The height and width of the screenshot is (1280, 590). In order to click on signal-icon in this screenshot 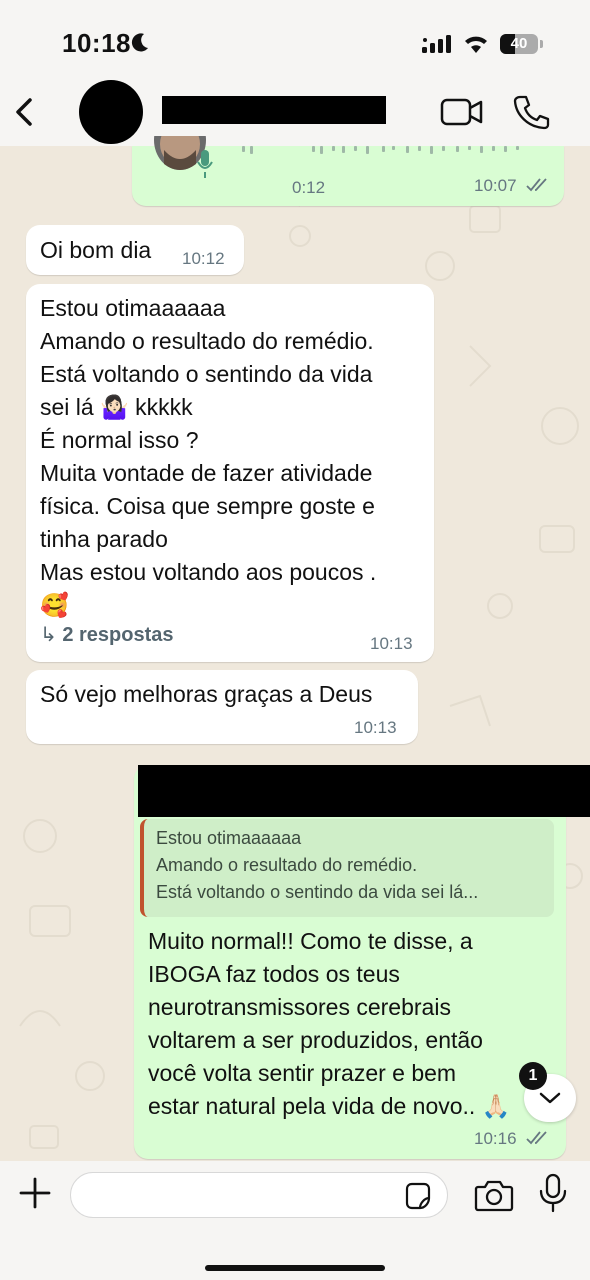, I will do `click(436, 44)`.